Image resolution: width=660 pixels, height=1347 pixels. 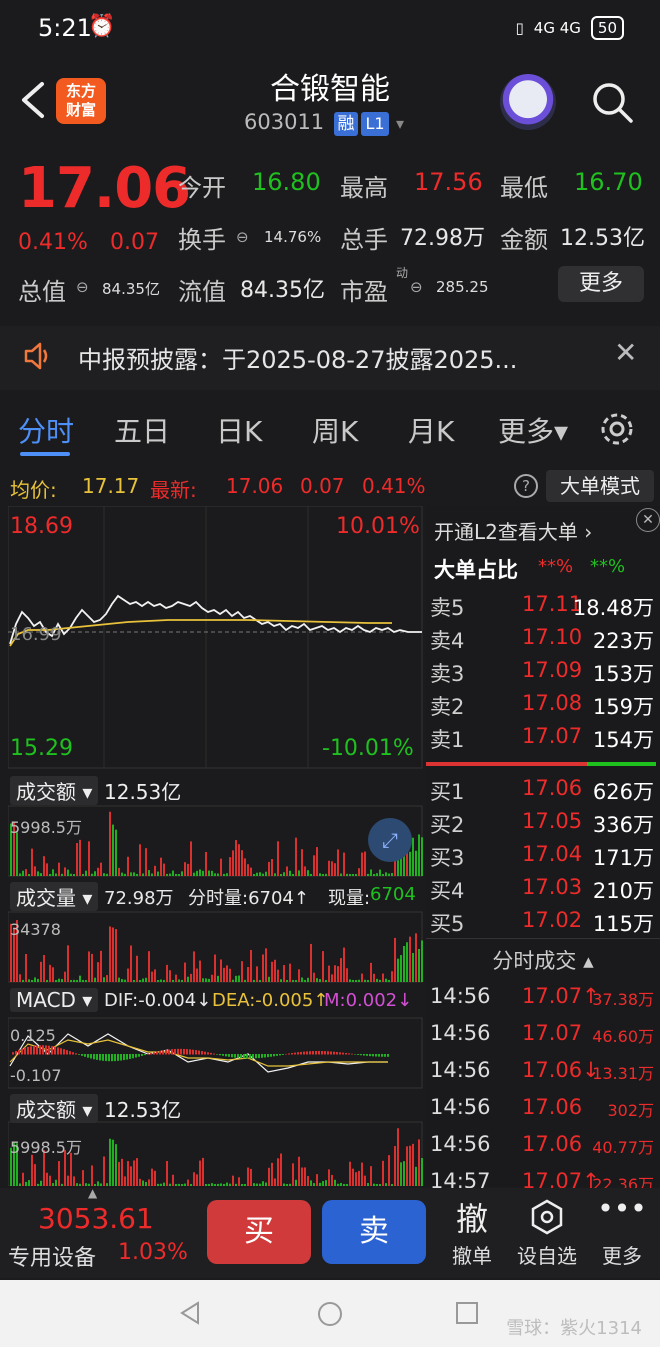 What do you see at coordinates (447, 858) in the screenshot?
I see `bid-level: 买3` at bounding box center [447, 858].